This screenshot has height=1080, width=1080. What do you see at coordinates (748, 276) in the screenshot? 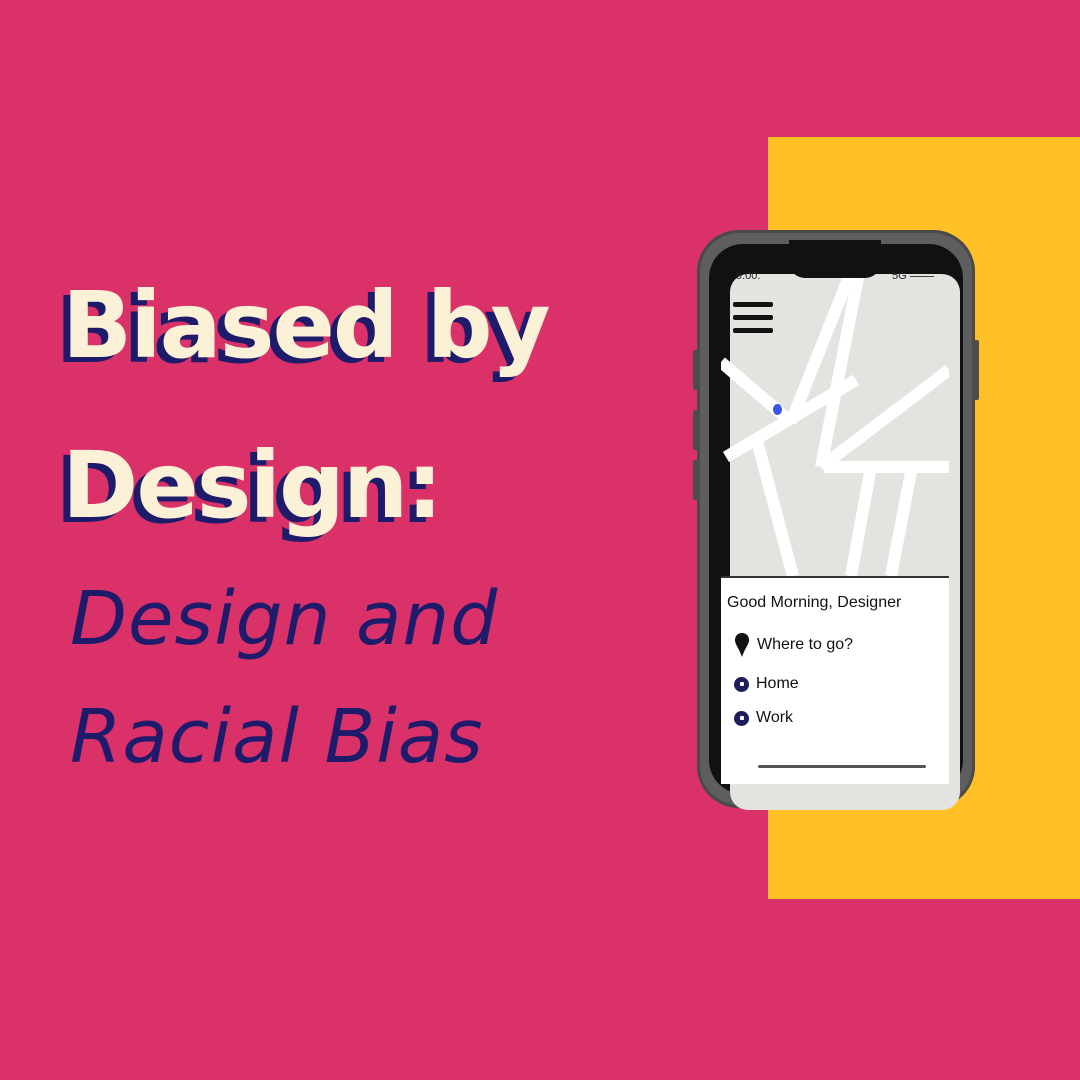
I see `status-time: 9:00.` at bounding box center [748, 276].